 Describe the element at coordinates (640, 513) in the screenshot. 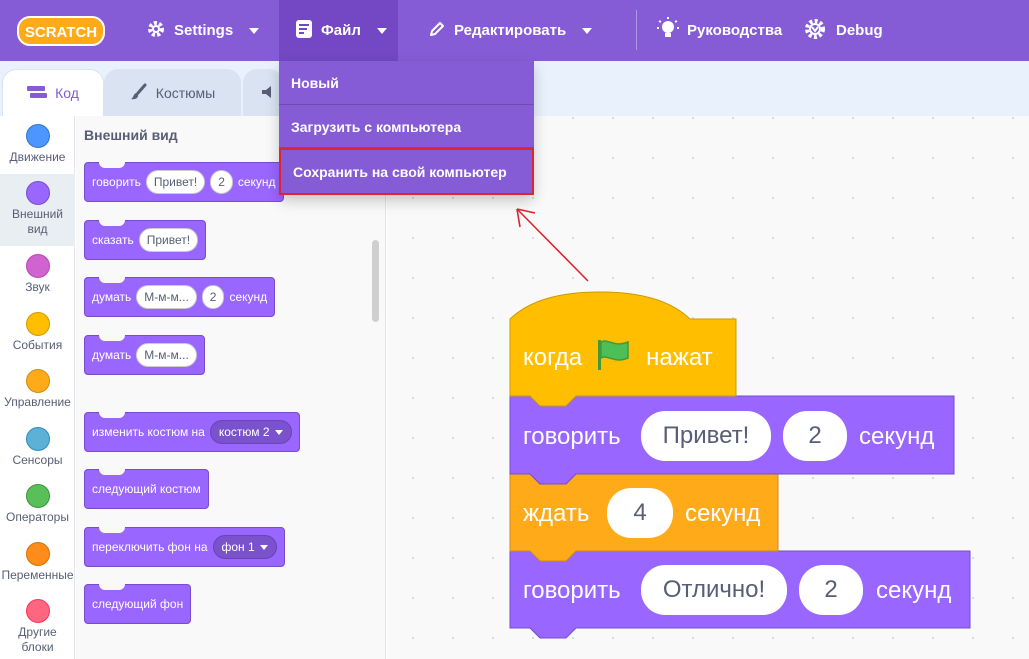

I see `block-input: 4` at that location.